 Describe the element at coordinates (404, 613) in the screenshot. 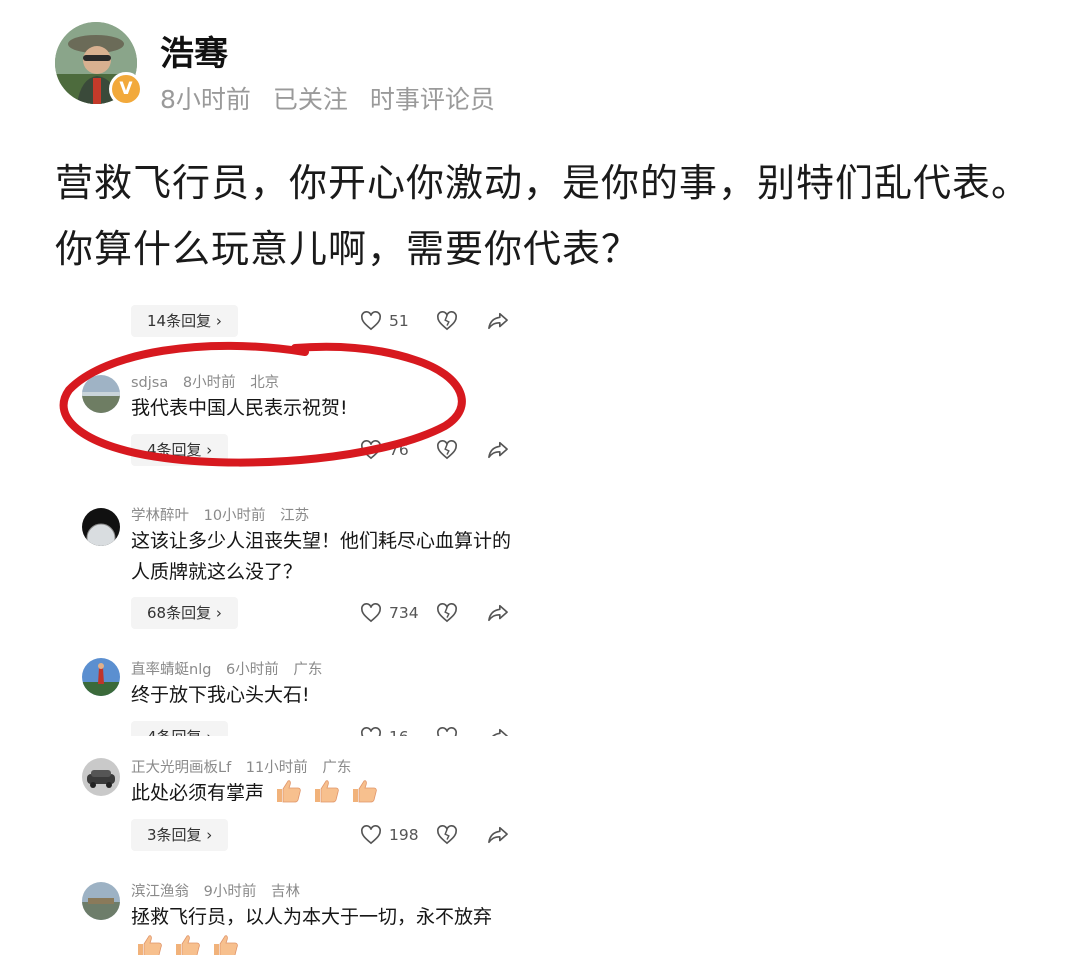

I see `like-count: 734` at that location.